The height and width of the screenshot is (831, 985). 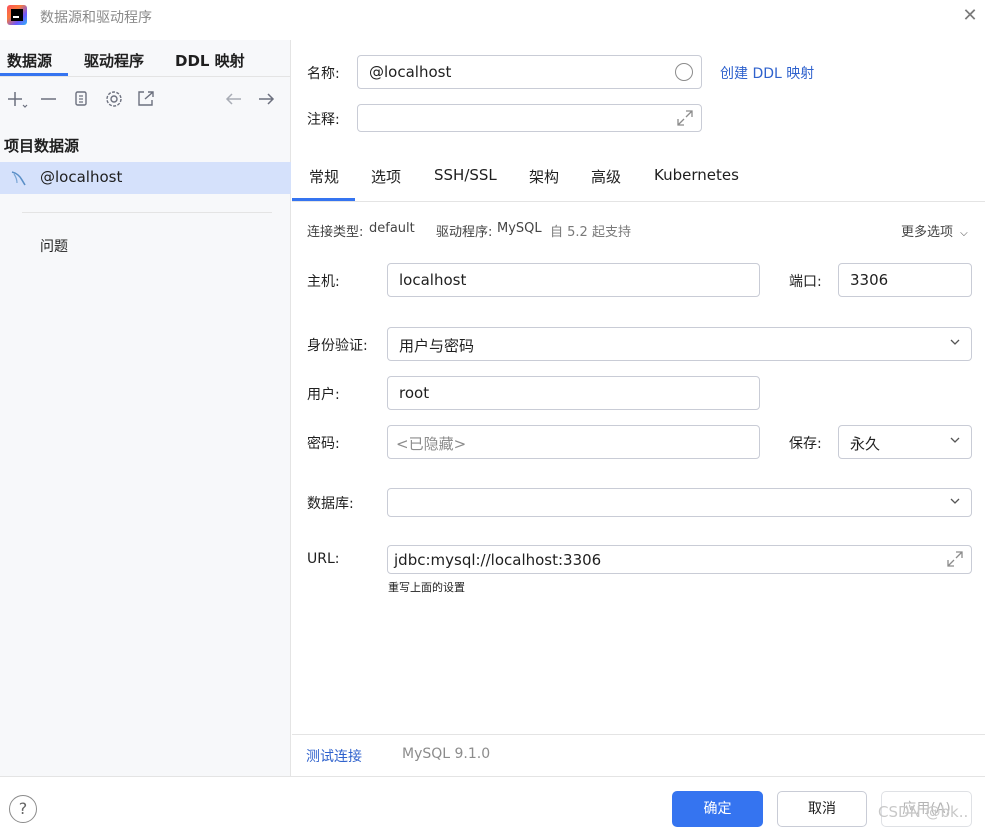 I want to click on user-value: root, so click(x=414, y=393).